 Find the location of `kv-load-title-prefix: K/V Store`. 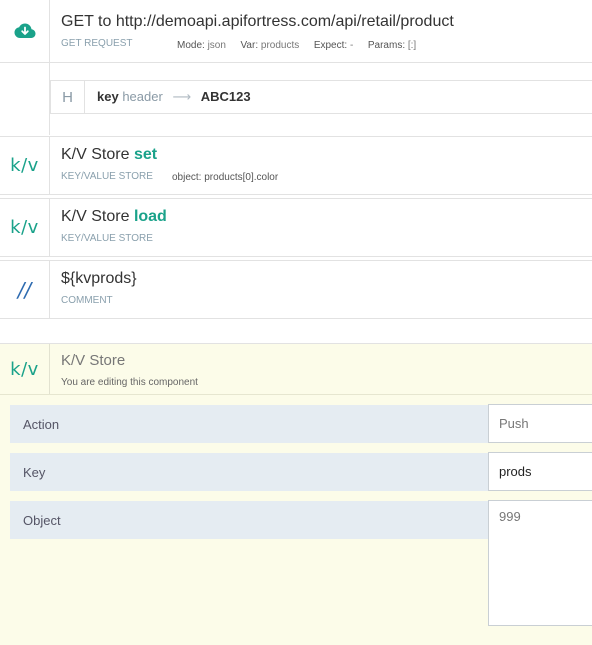

kv-load-title-prefix: K/V Store is located at coordinates (95, 216).